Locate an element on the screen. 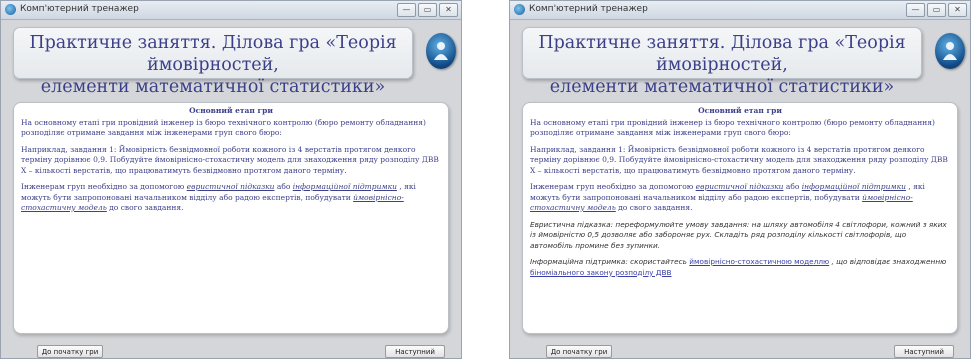 Image resolution: width=971 pixels, height=359 pixels. stochastic-model-link: ймовірнісно-стохастичною моделлю is located at coordinates (759, 261).